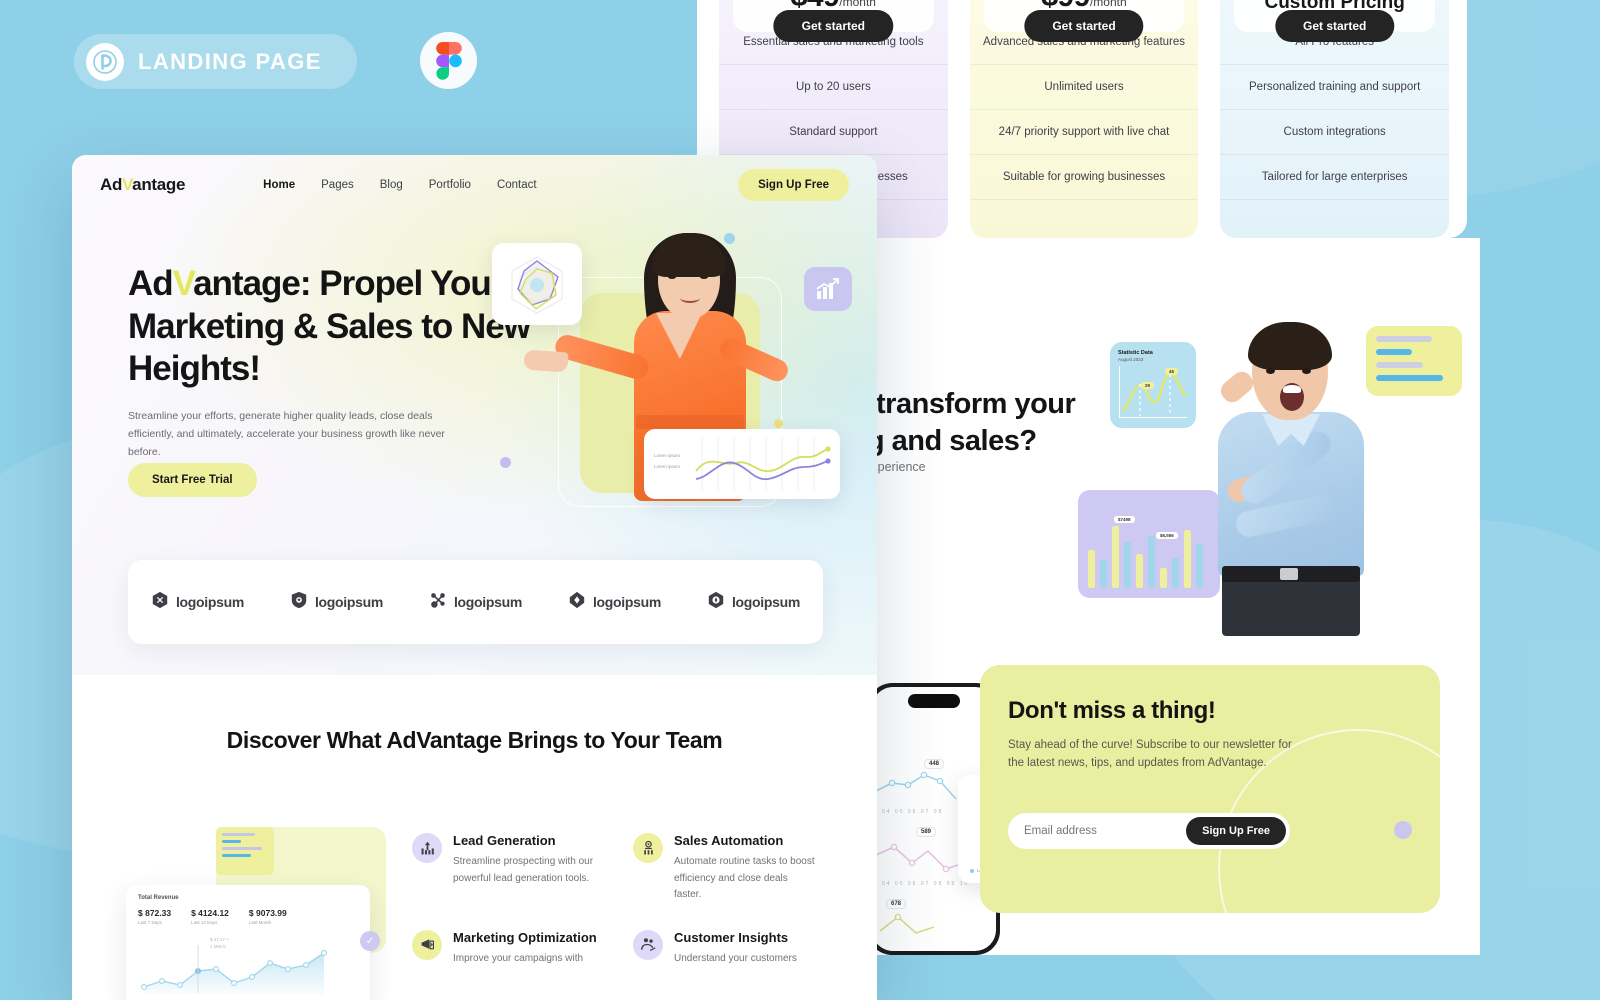 This screenshot has height=1000, width=1600. I want to click on statistic-data-card: Statistic Data August 2023 29 45, so click(1153, 385).